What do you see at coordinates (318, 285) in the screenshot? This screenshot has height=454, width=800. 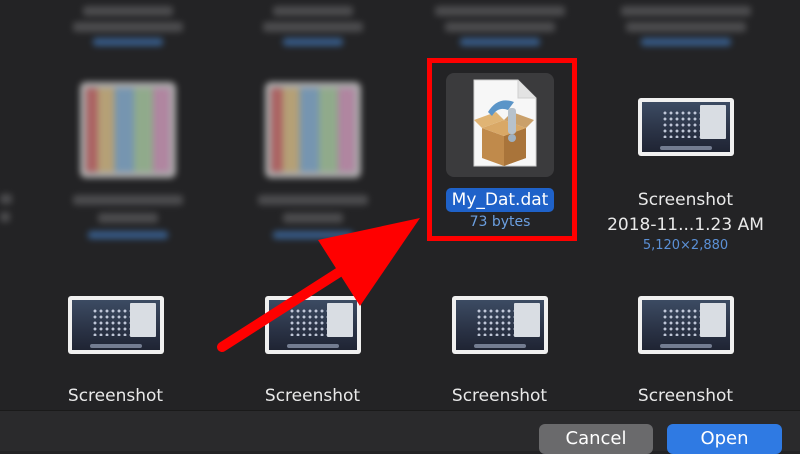 I see `annotation-arrow` at bounding box center [318, 285].